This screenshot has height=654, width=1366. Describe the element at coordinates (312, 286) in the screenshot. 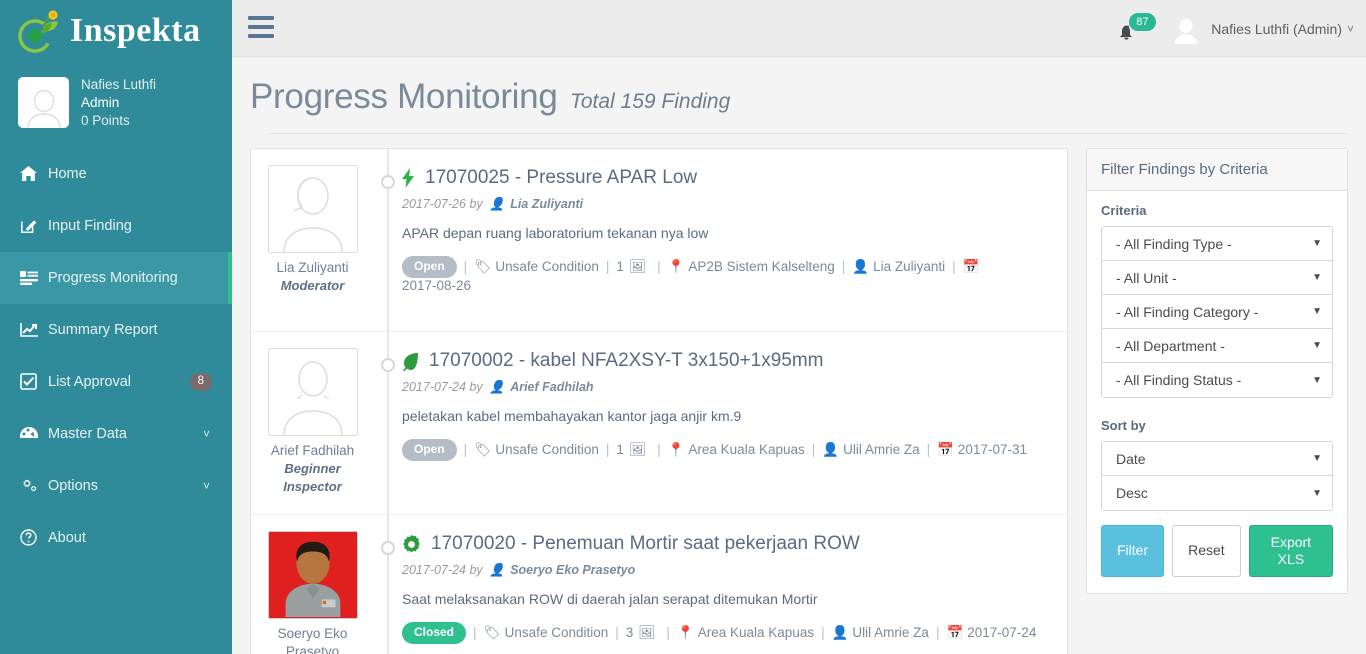

I see `finding-reporter-role: Moderator` at that location.